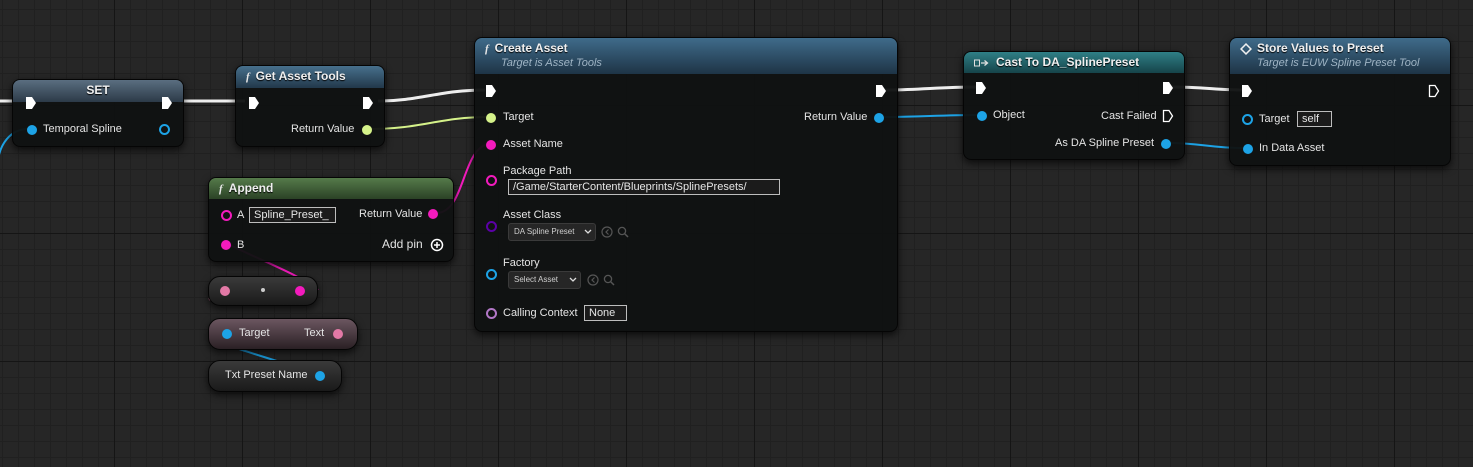 Image resolution: width=1473 pixels, height=467 pixels. What do you see at coordinates (225, 291) in the screenshot?
I see `conversion-in-pin` at bounding box center [225, 291].